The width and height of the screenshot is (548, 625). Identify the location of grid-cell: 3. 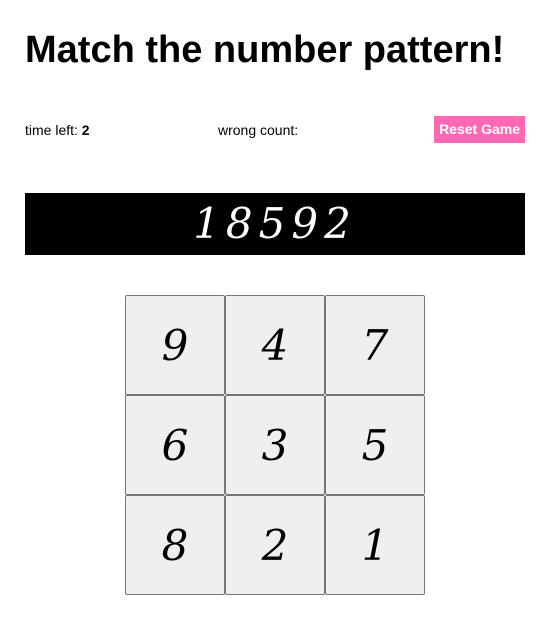
(275, 445).